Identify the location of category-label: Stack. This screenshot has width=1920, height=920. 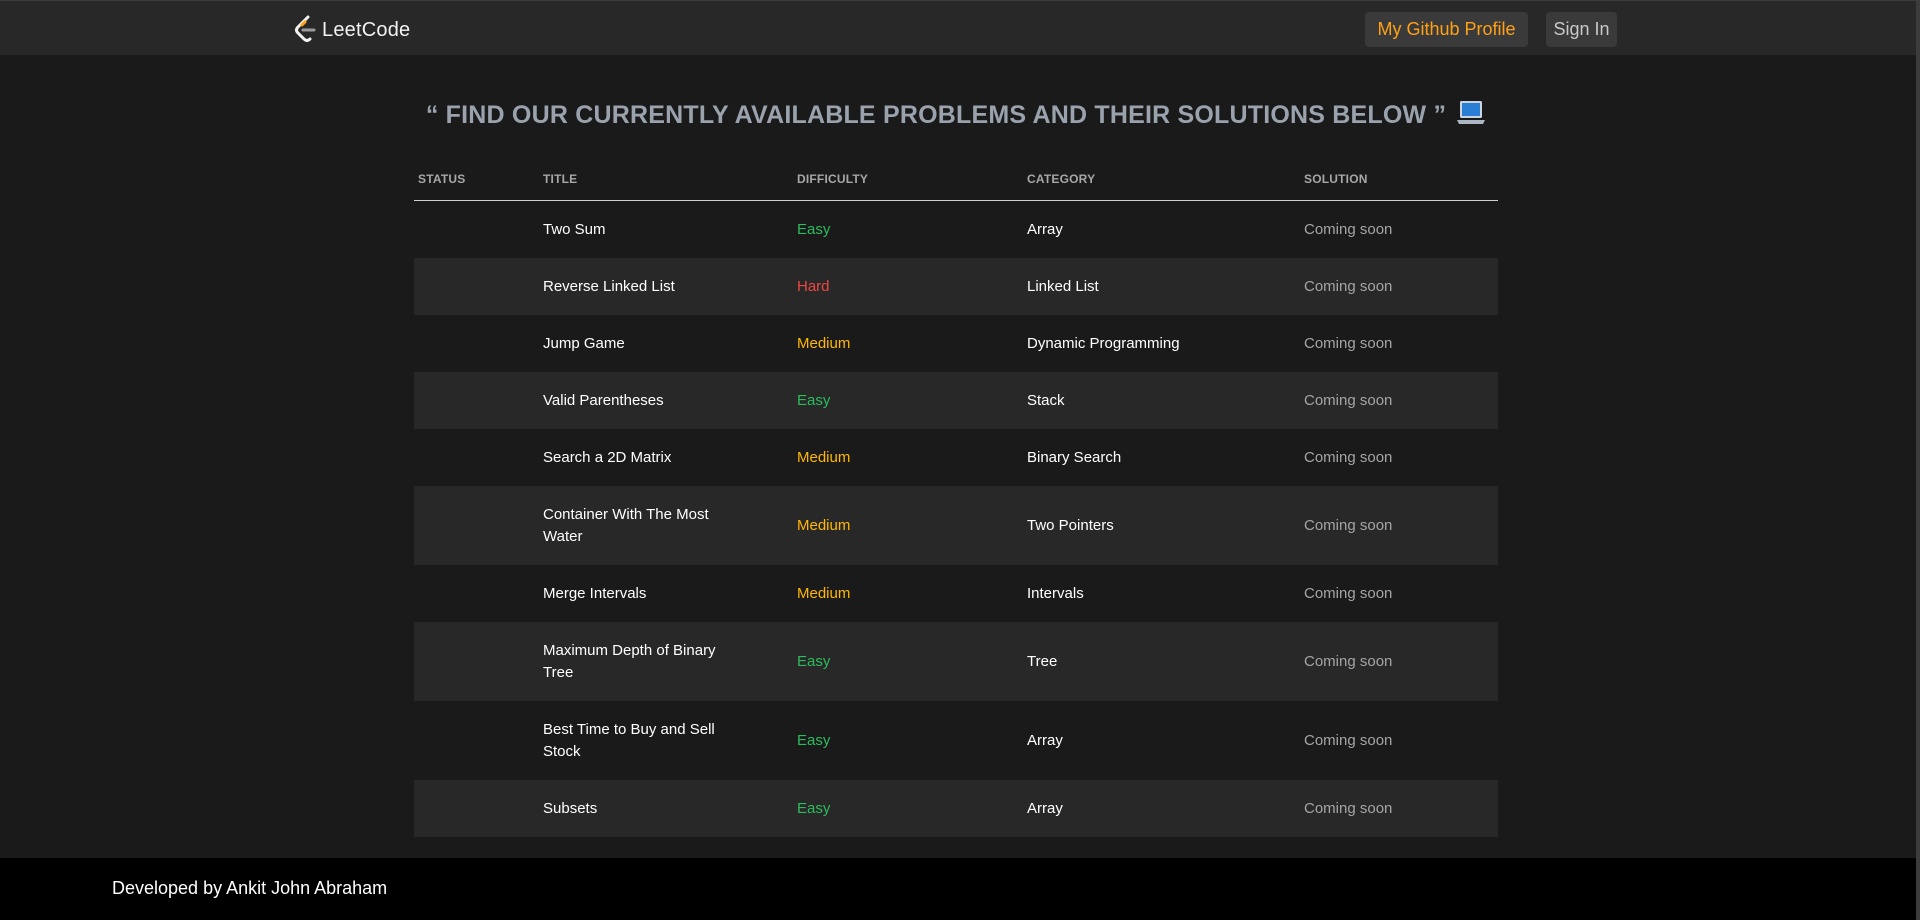
(1046, 400).